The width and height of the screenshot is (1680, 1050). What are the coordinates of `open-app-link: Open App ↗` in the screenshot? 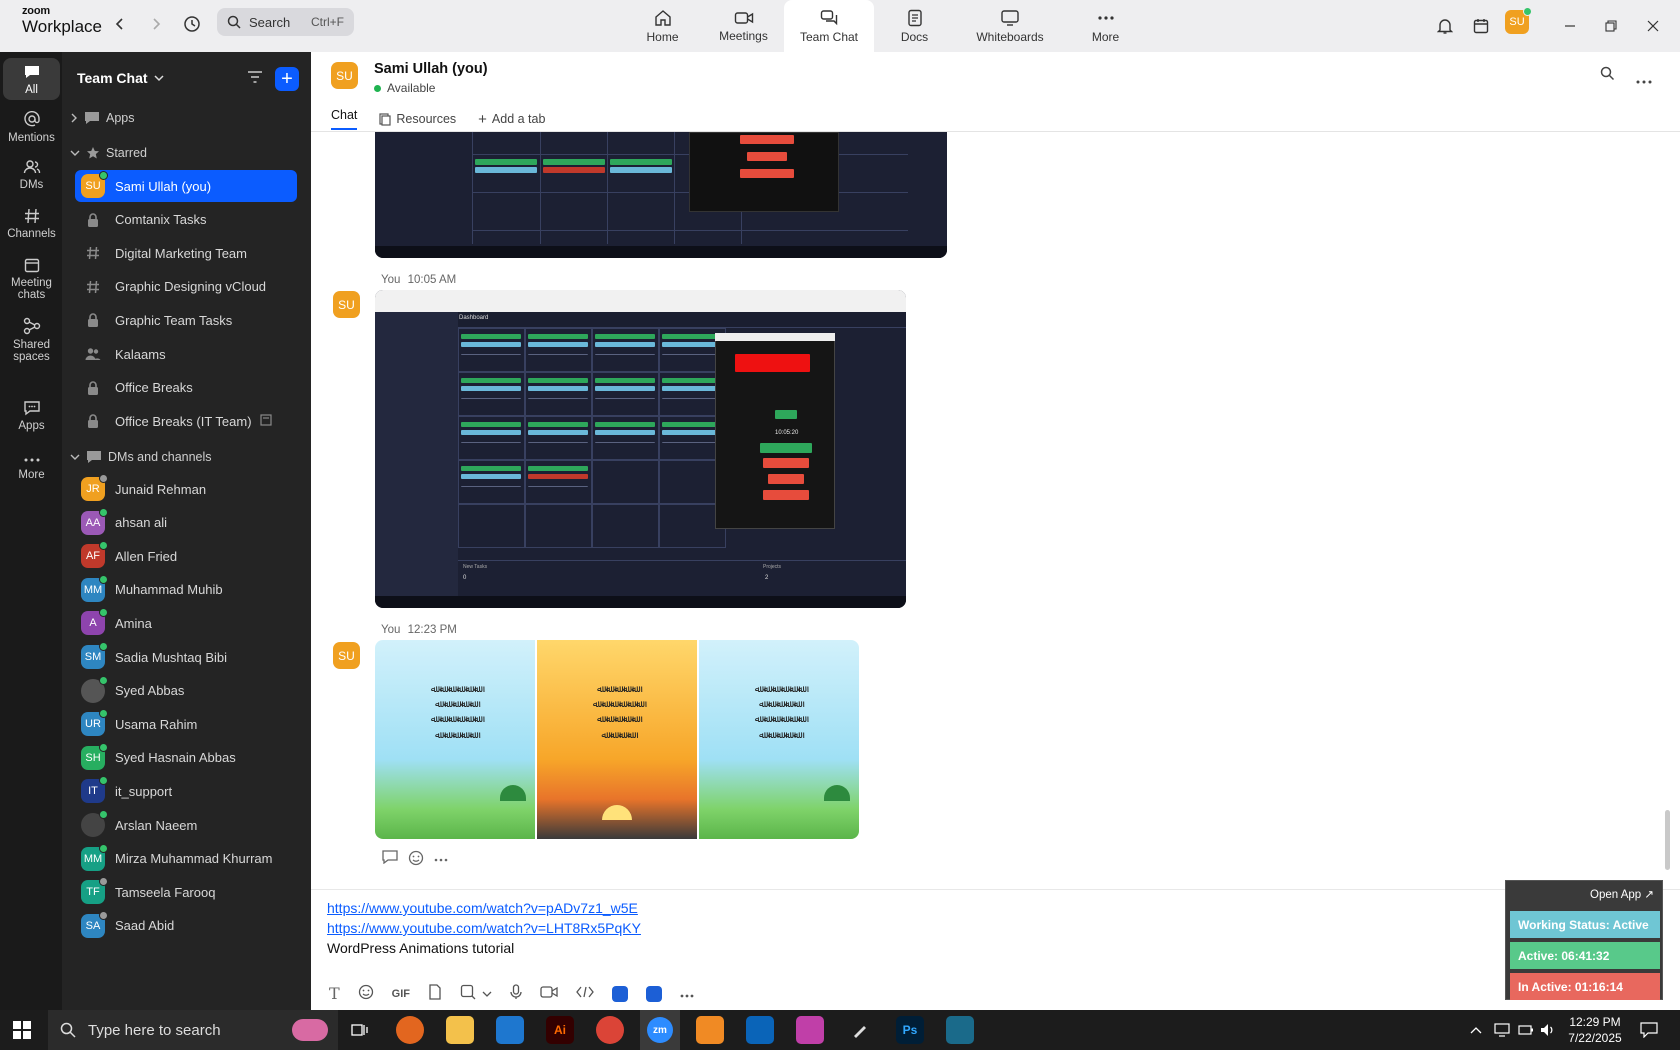 It's located at (1622, 894).